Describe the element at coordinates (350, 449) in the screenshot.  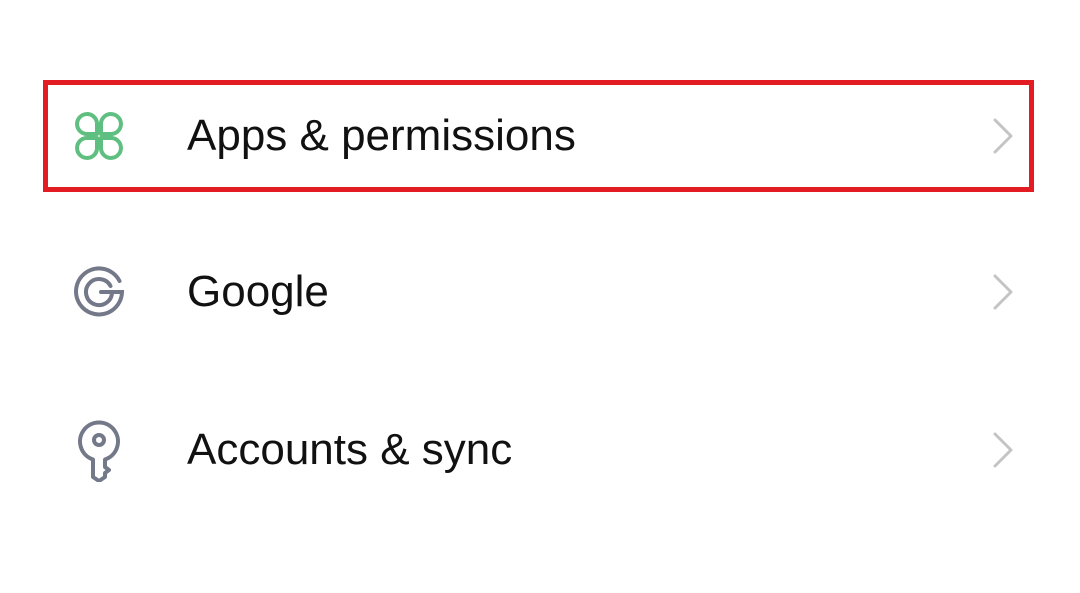
I see `settings-item-label: Accounts & sync` at that location.